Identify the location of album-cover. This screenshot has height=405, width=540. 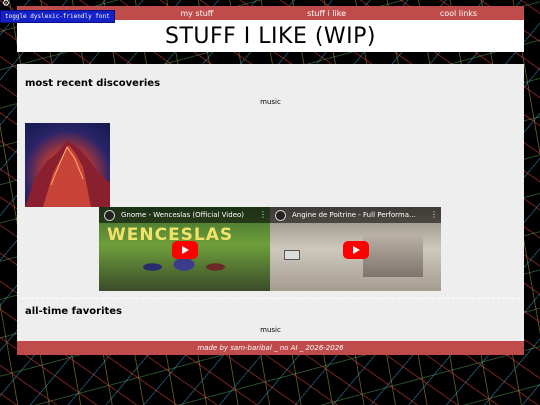
(67, 165).